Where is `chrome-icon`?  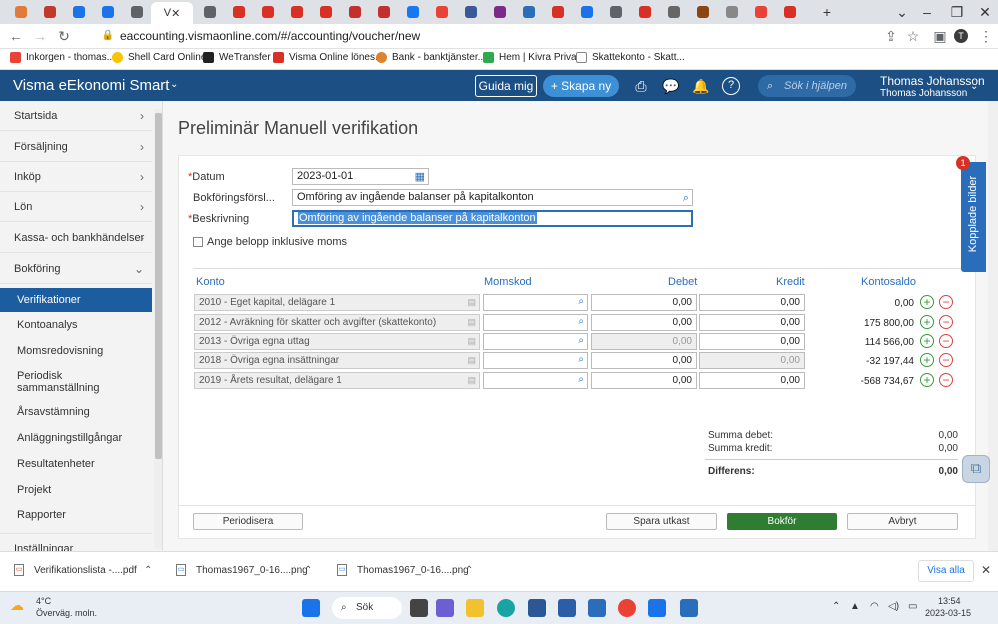
chrome-icon is located at coordinates (627, 608).